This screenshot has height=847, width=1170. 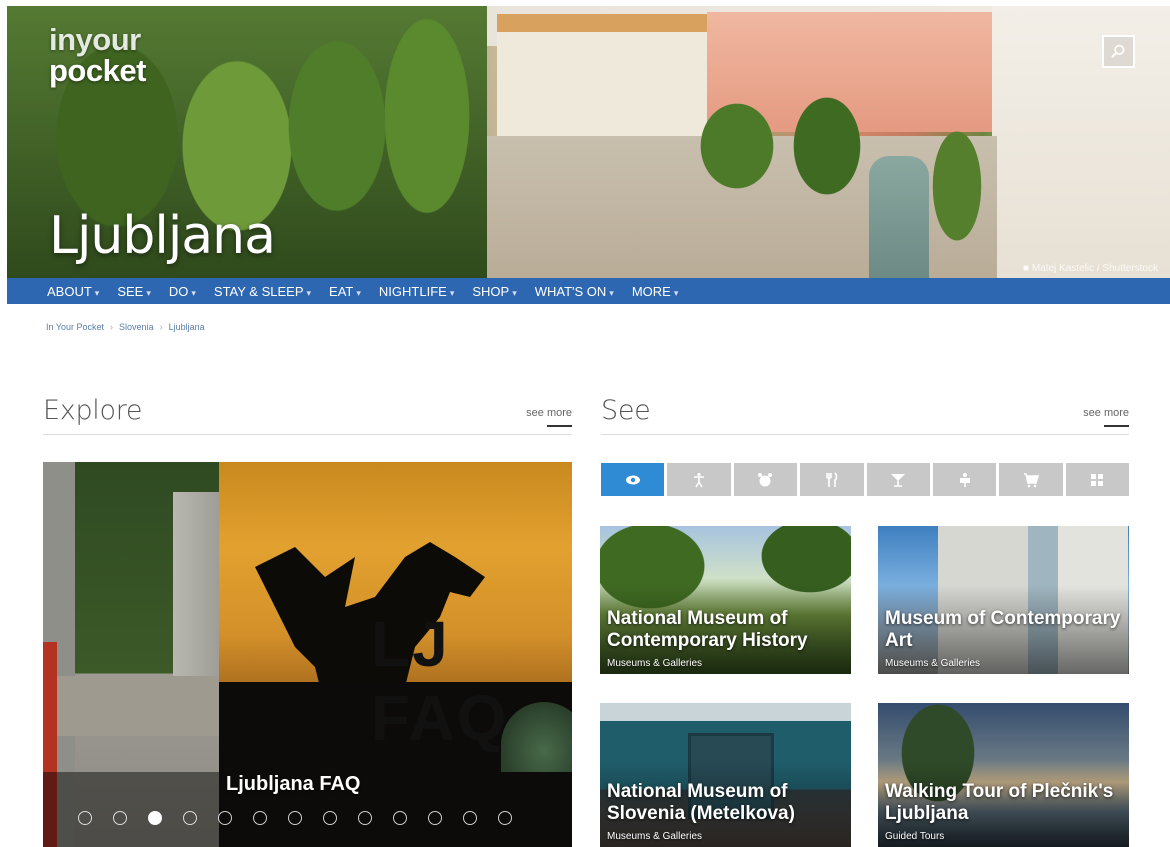 What do you see at coordinates (899, 217) in the screenshot?
I see `hero-statue` at bounding box center [899, 217].